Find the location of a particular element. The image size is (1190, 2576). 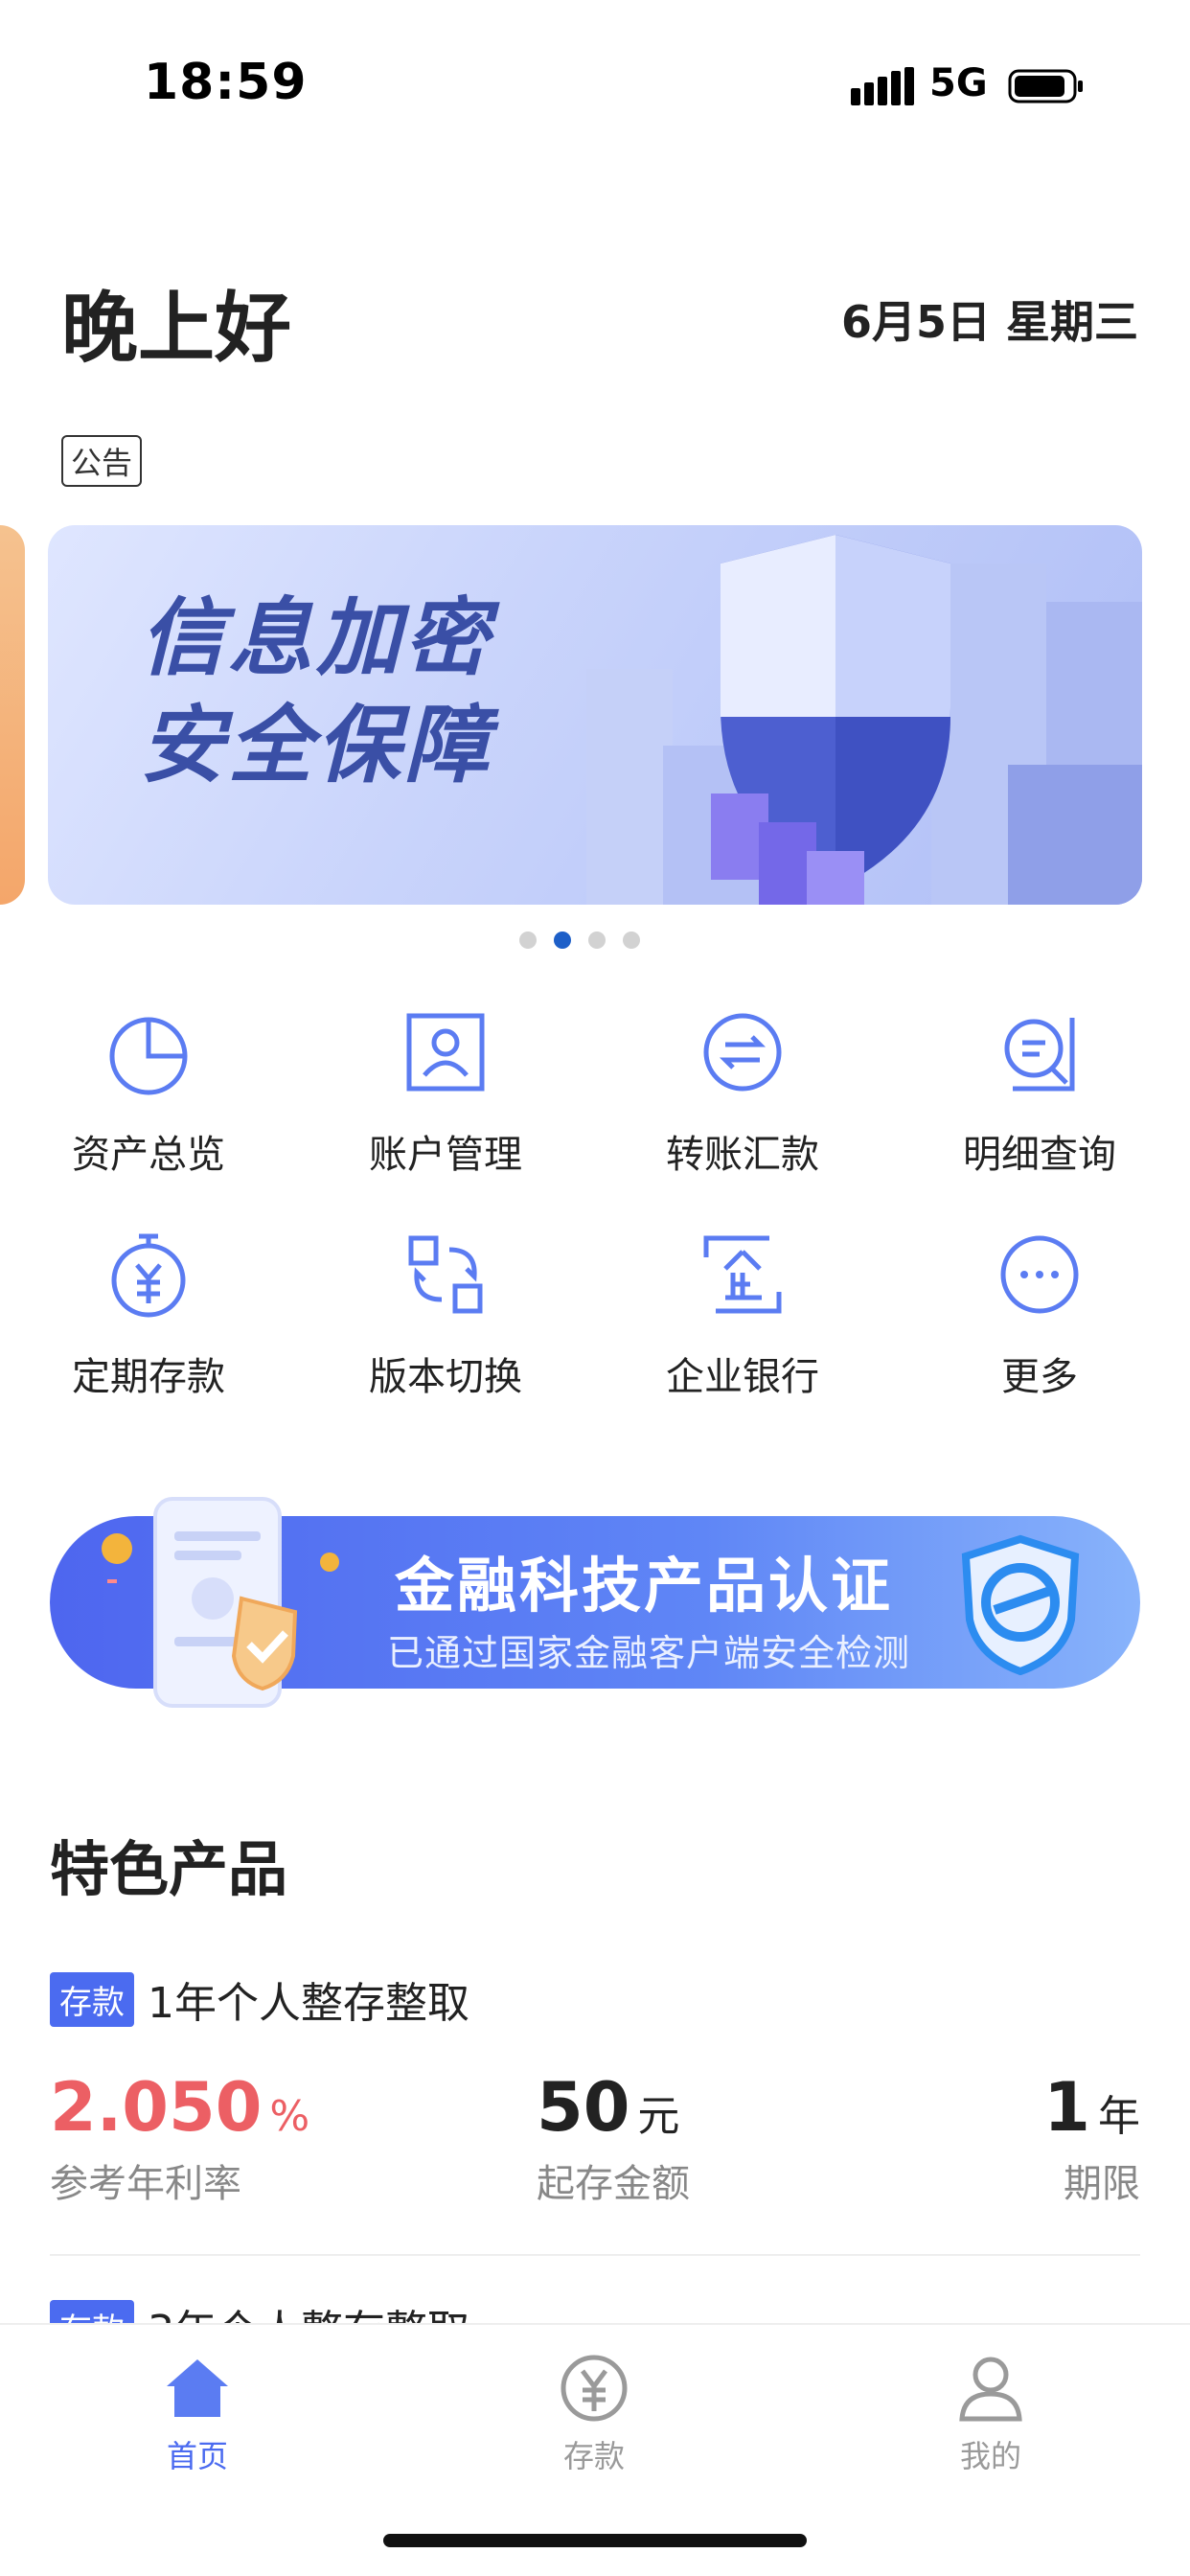

quick-action-detail-query: 明细查询 is located at coordinates (1039, 1102).